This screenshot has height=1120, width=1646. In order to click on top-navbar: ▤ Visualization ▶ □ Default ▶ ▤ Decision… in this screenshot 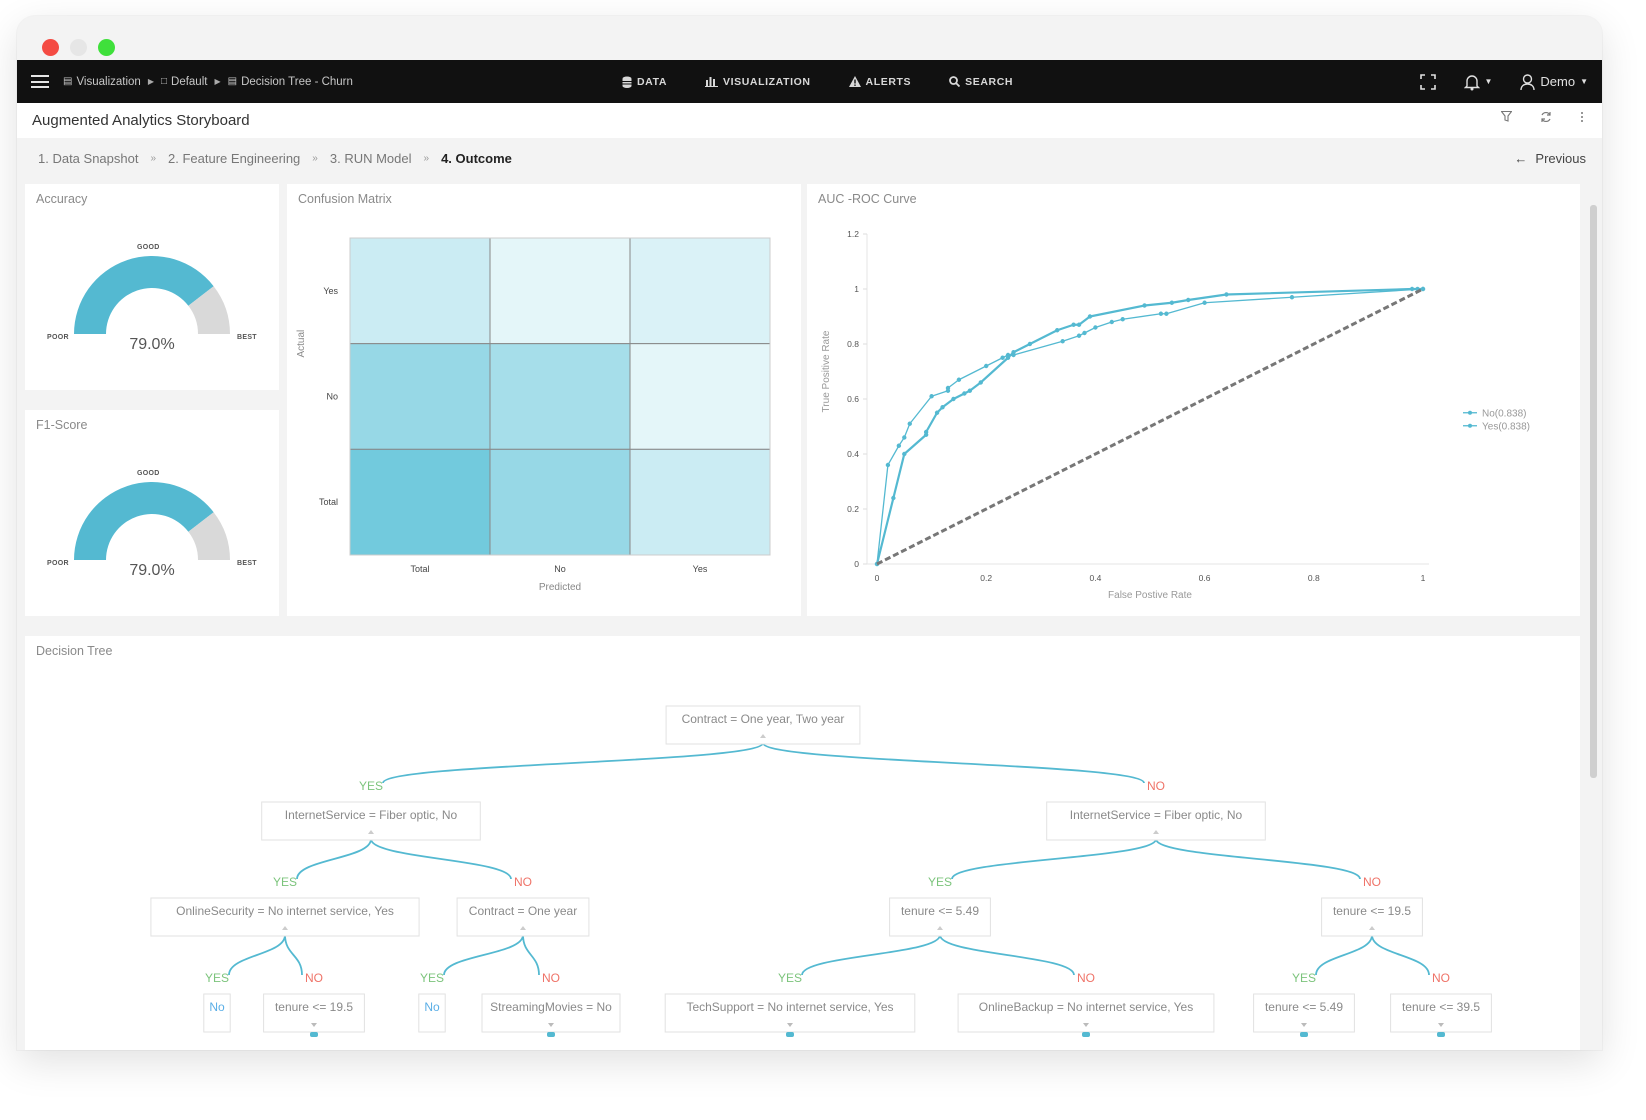, I will do `click(809, 81)`.